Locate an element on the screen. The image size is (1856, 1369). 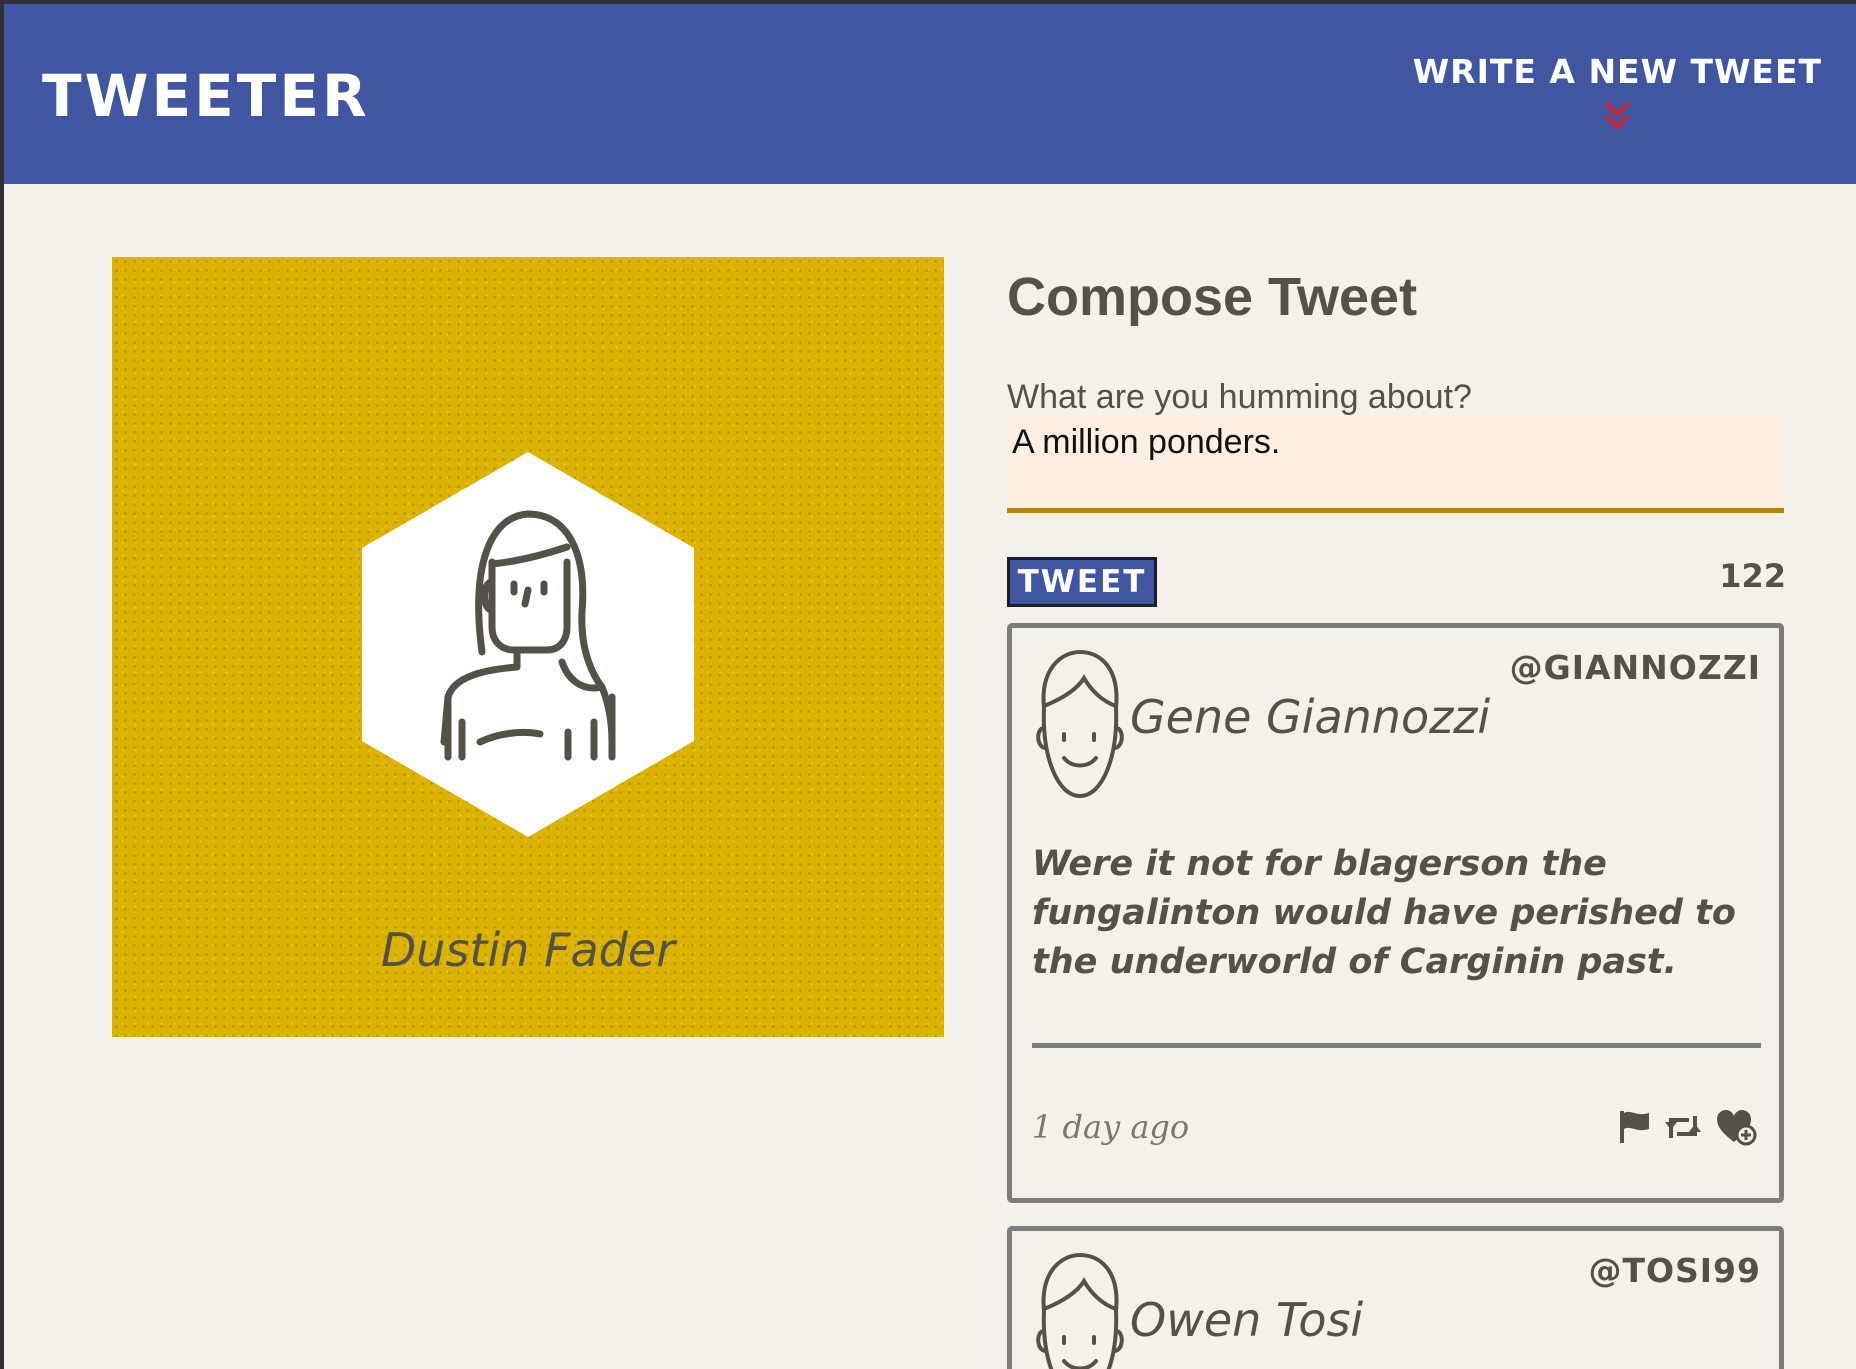
woman-avatar-icon is located at coordinates (528, 644).